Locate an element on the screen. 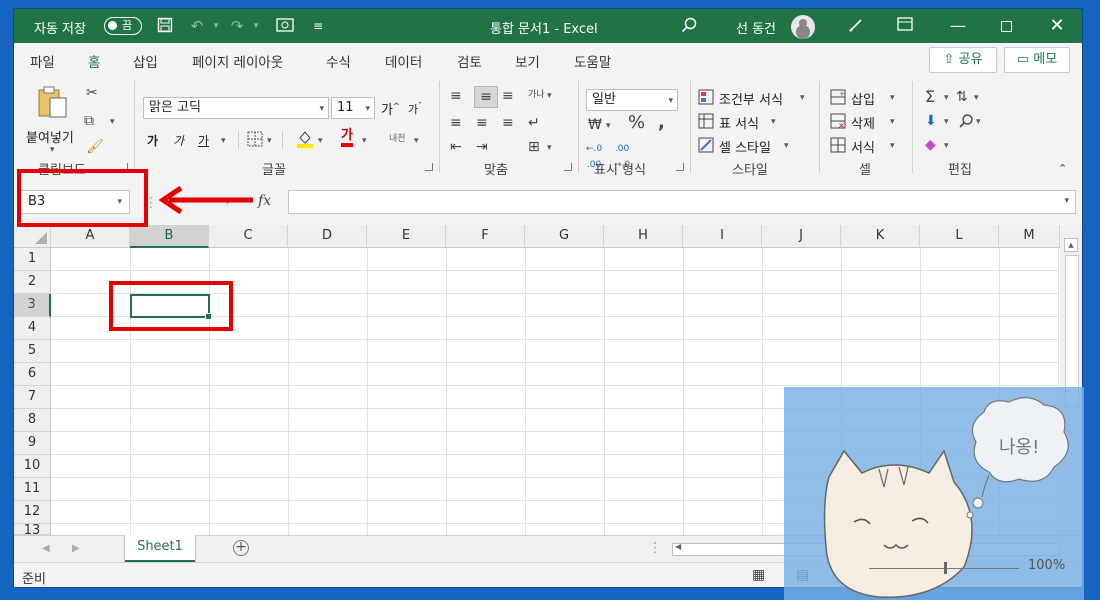  screenshot-icon is located at coordinates (285, 26).